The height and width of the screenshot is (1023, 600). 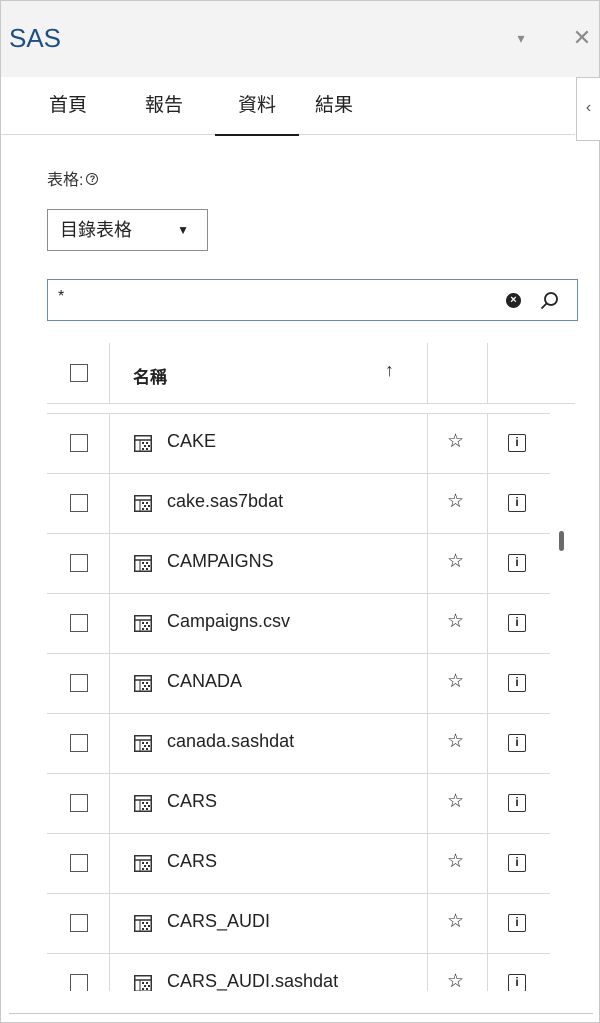 What do you see at coordinates (298, 683) in the screenshot?
I see `table-row: CANADA ☆ i` at bounding box center [298, 683].